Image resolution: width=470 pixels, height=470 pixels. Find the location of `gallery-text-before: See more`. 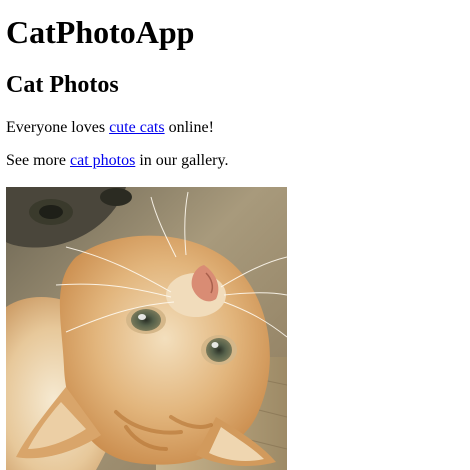

gallery-text-before: See more is located at coordinates (38, 160).